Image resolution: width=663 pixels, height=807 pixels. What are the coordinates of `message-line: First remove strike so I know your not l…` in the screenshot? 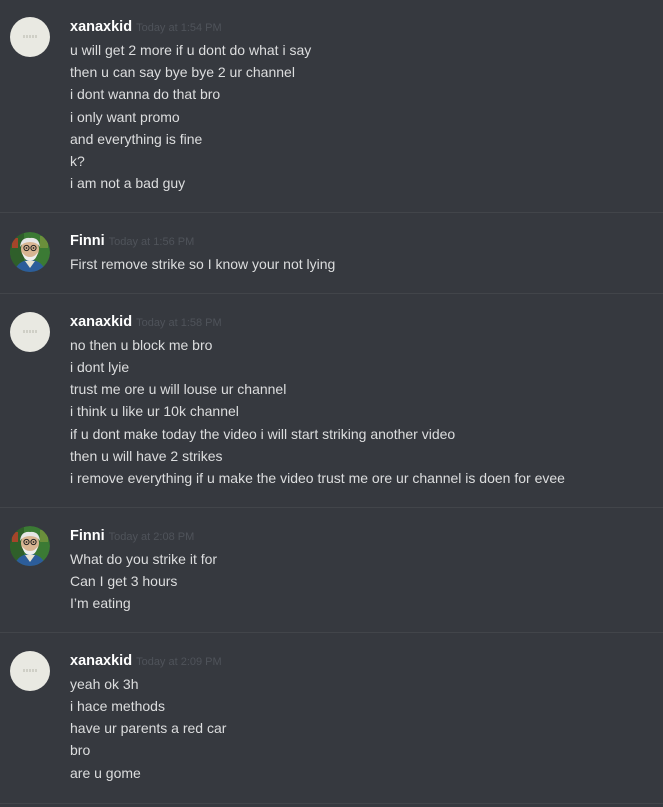 It's located at (203, 264).